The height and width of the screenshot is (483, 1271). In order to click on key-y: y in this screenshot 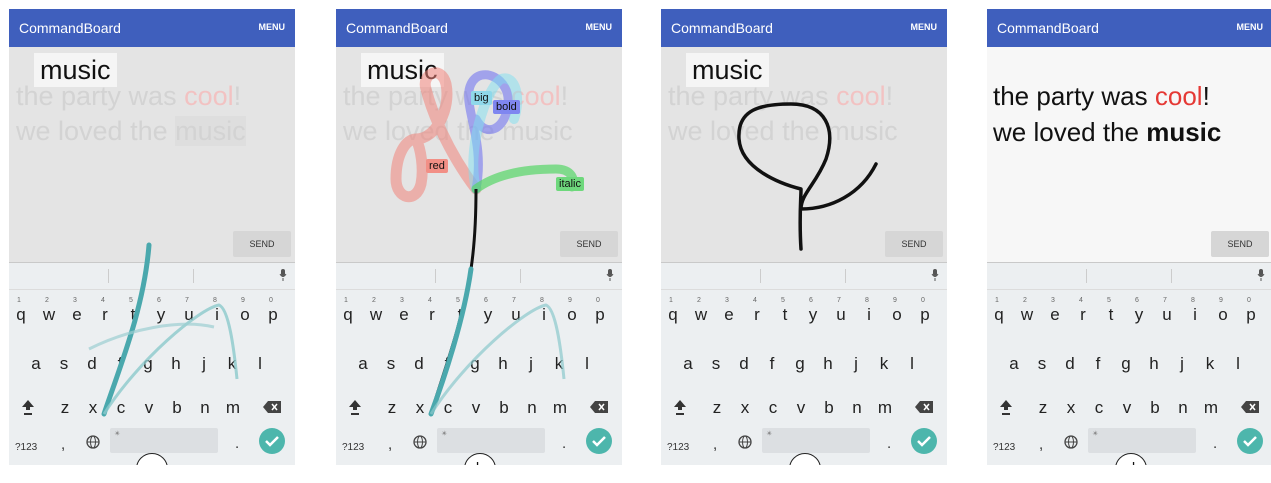, I will do `click(488, 315)`.